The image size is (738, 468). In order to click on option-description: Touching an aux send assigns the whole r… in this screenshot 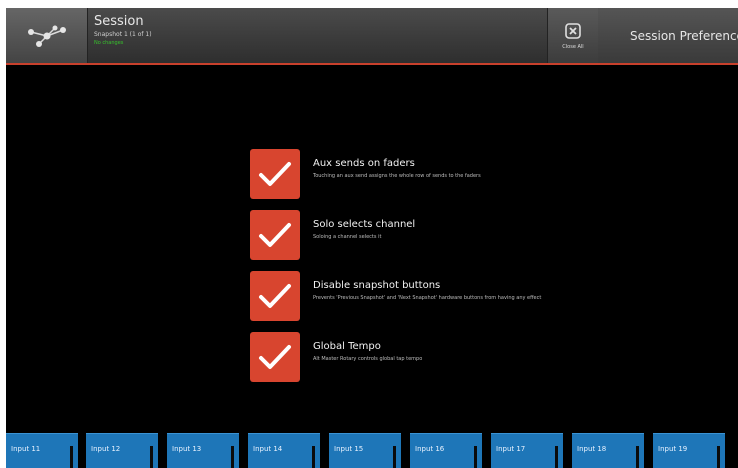, I will do `click(397, 176)`.